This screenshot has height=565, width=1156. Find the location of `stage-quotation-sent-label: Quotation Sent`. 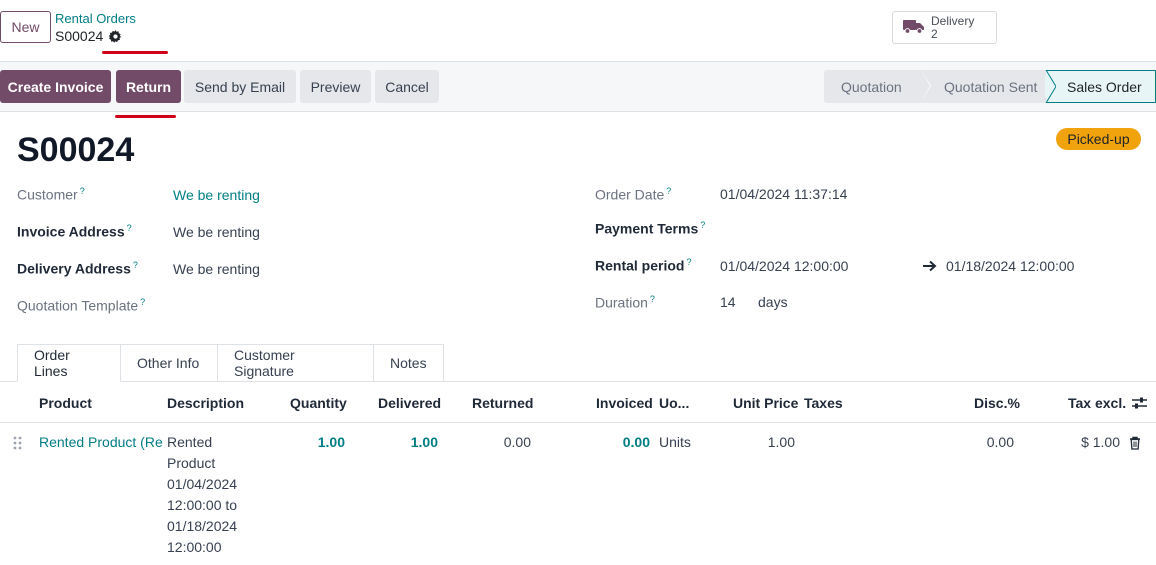

stage-quotation-sent-label: Quotation Sent is located at coordinates (991, 86).